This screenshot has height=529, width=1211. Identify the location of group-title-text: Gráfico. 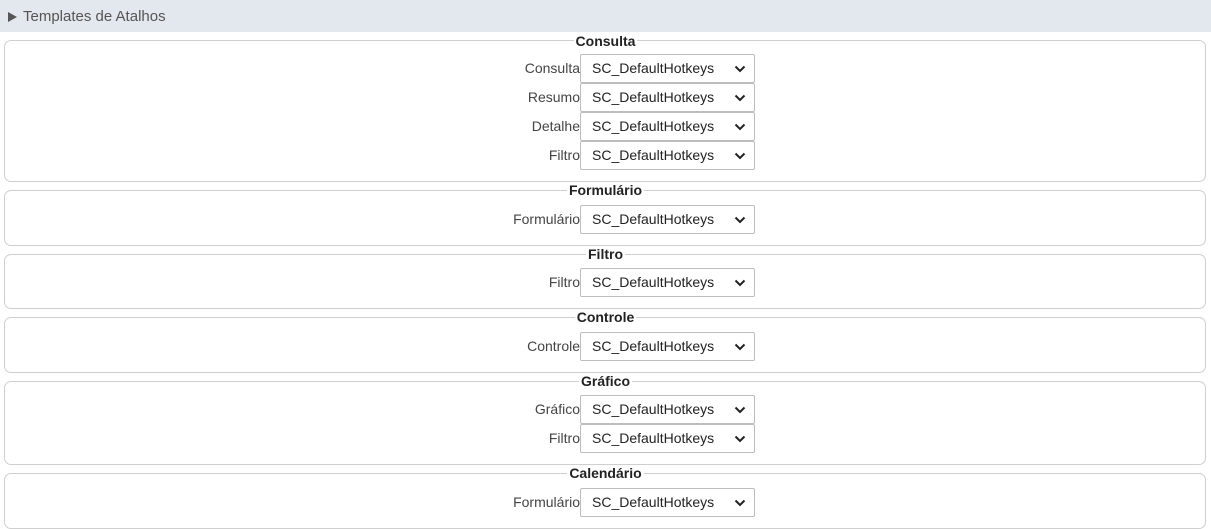
(605, 381).